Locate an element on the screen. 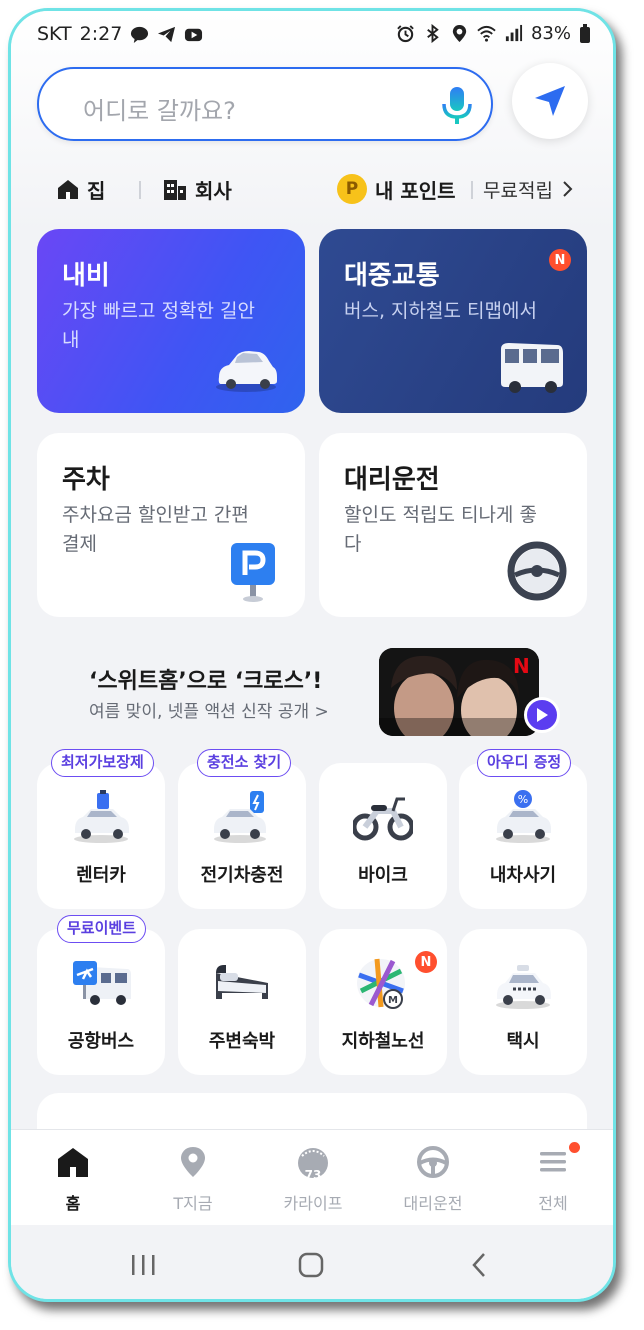 This screenshot has width=644, height=1330. shortcut-office: 회사 is located at coordinates (197, 189).